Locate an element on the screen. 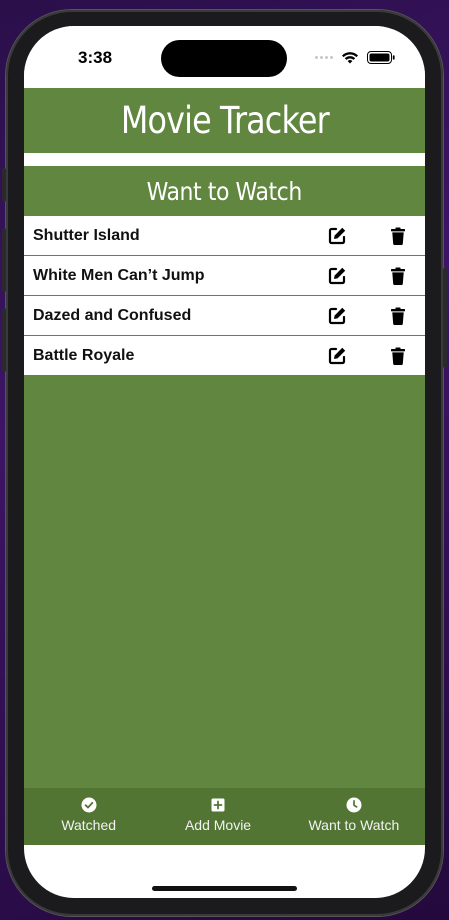 This screenshot has height=920, width=449. tab-want-to-watch: Want to Watch is located at coordinates (354, 816).